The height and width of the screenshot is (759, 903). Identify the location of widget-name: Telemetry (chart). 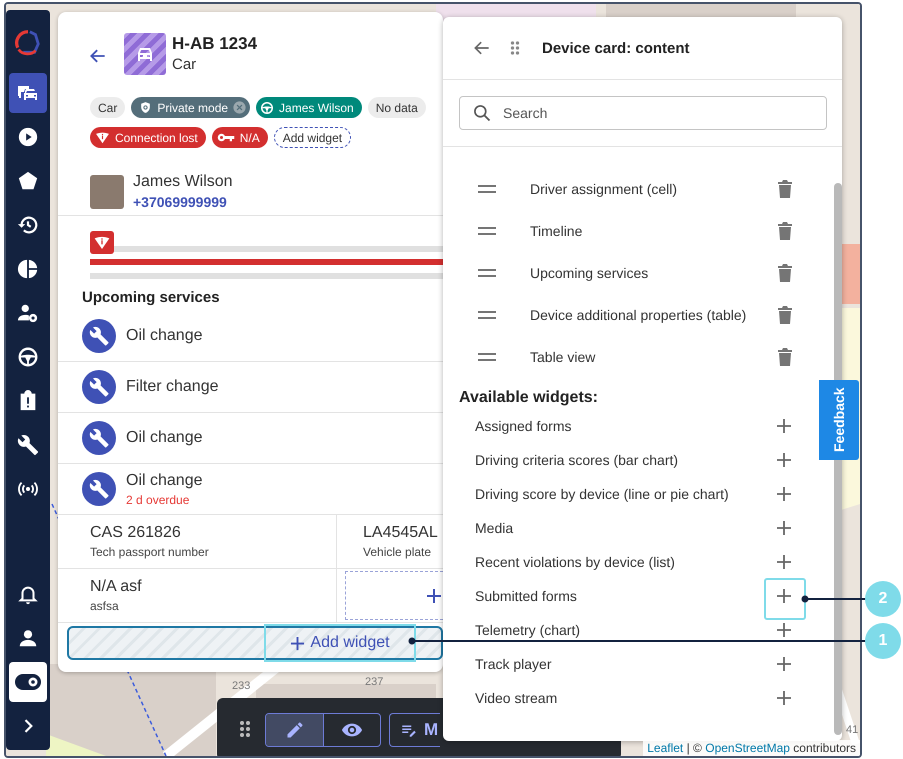
(528, 630).